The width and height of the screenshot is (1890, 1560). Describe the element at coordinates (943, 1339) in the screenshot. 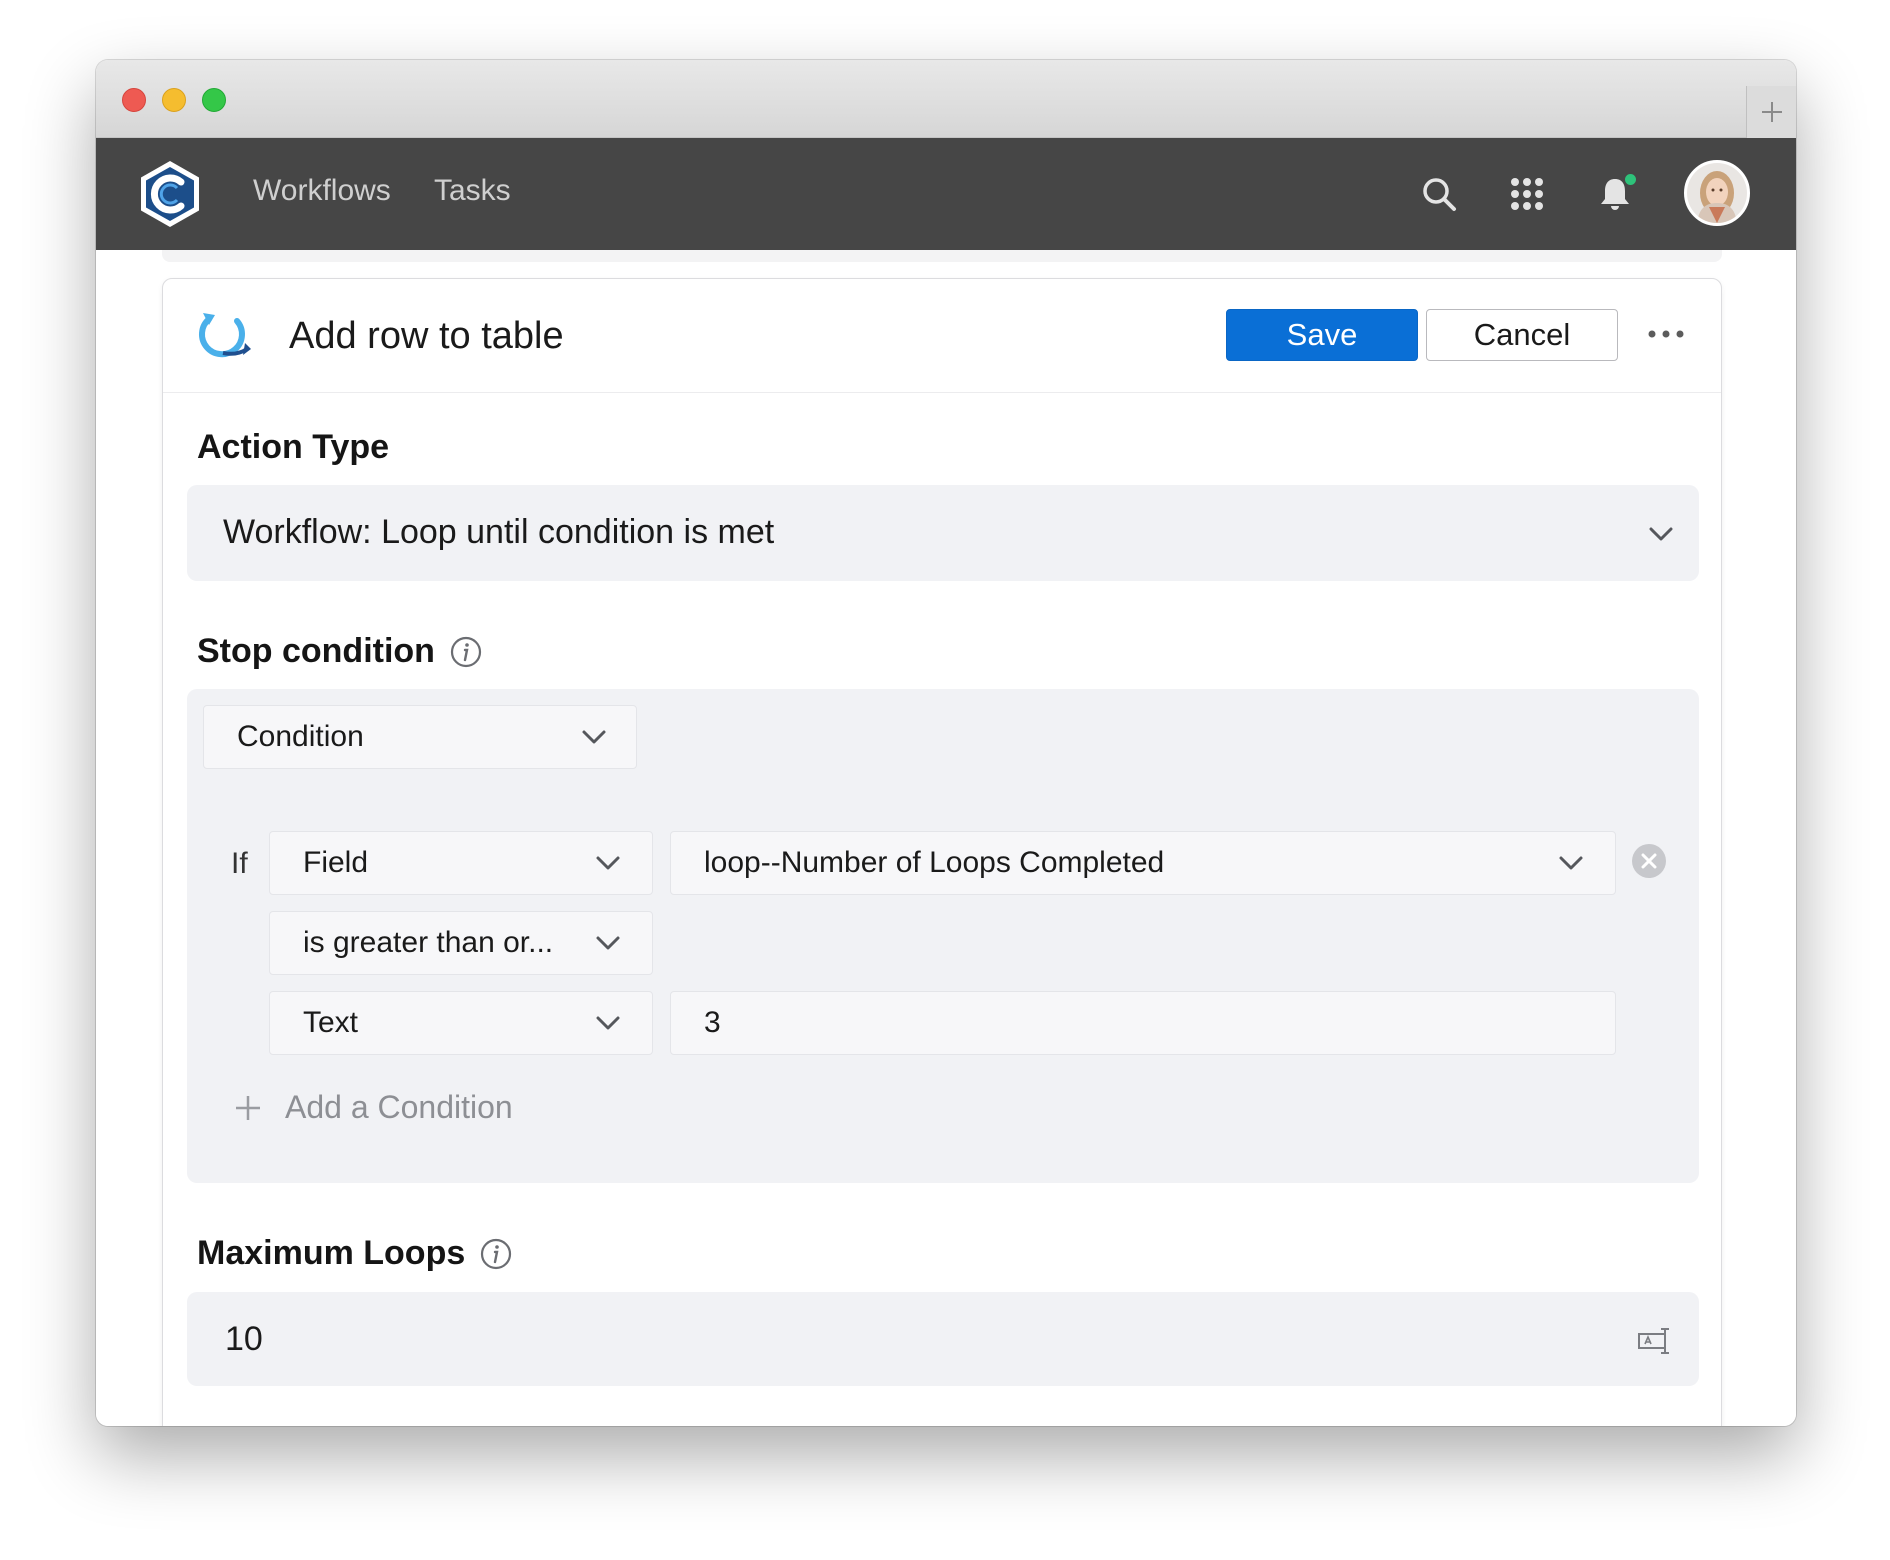

I see `maximum-loops-input: 10` at that location.